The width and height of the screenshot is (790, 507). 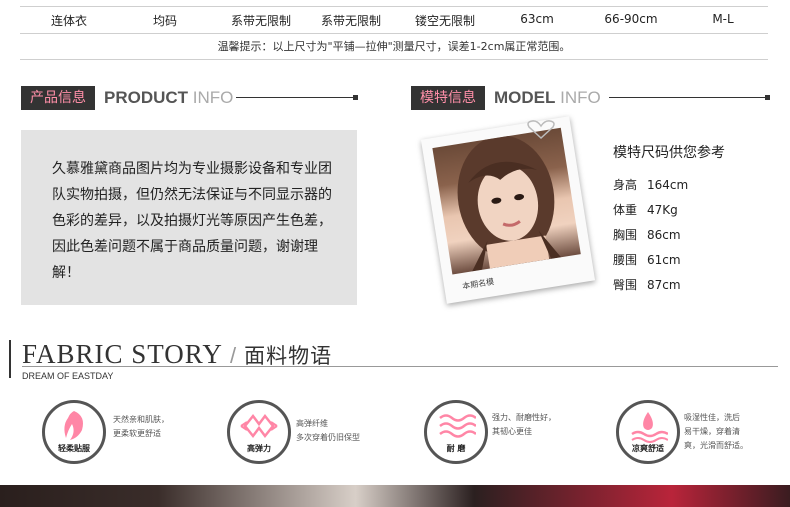 I want to click on heart-pin-icon, so click(x=541, y=130).